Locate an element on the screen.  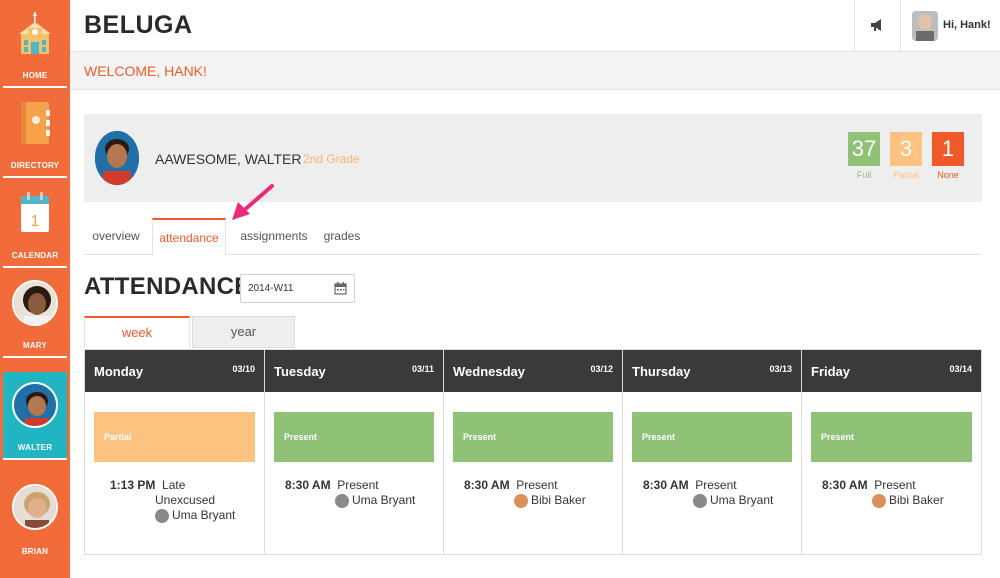
sidebar-item-label: BRIAN is located at coordinates (35, 551).